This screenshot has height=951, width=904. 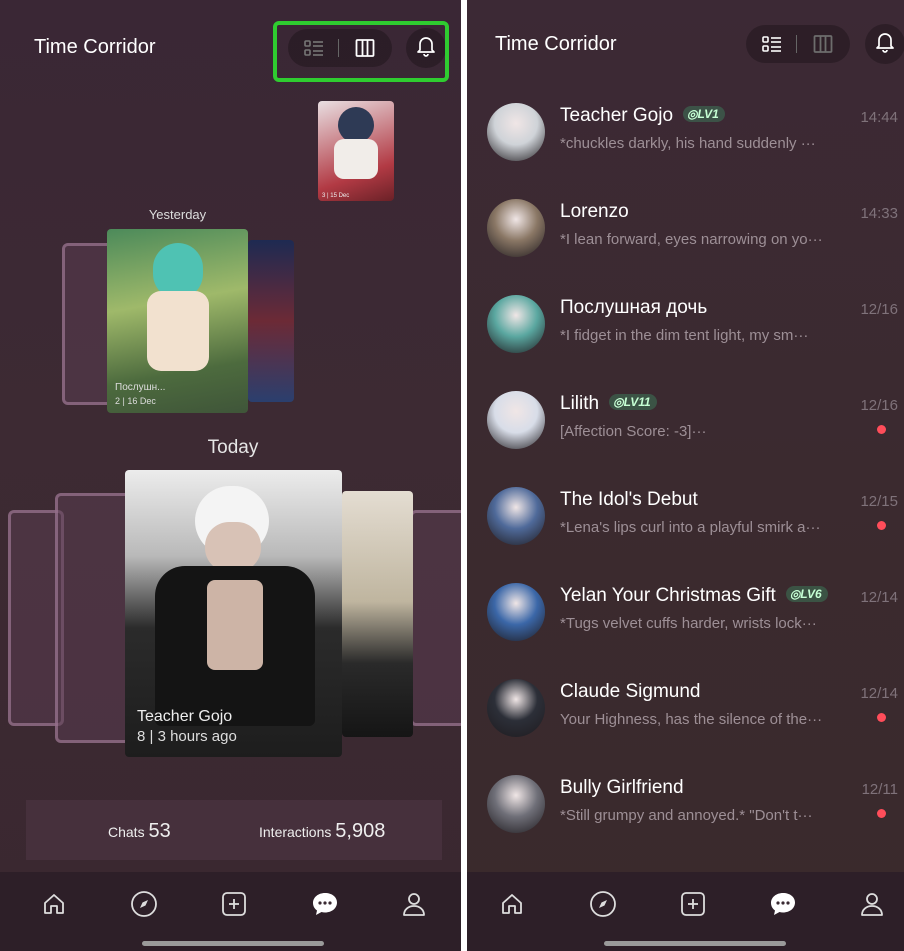 I want to click on chat-preview: *Still grumpy and annoyed.* "Don't t···, so click(x=686, y=815).